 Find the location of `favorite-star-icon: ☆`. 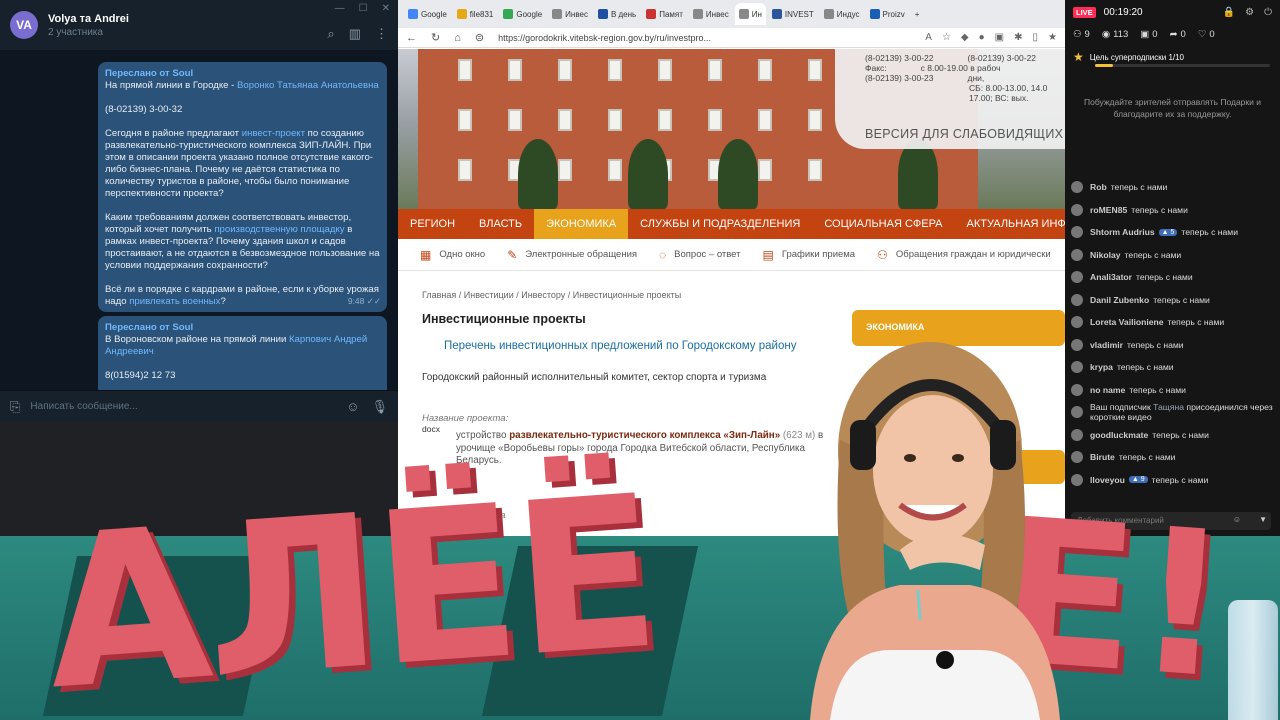

favorite-star-icon: ☆ is located at coordinates (946, 37).